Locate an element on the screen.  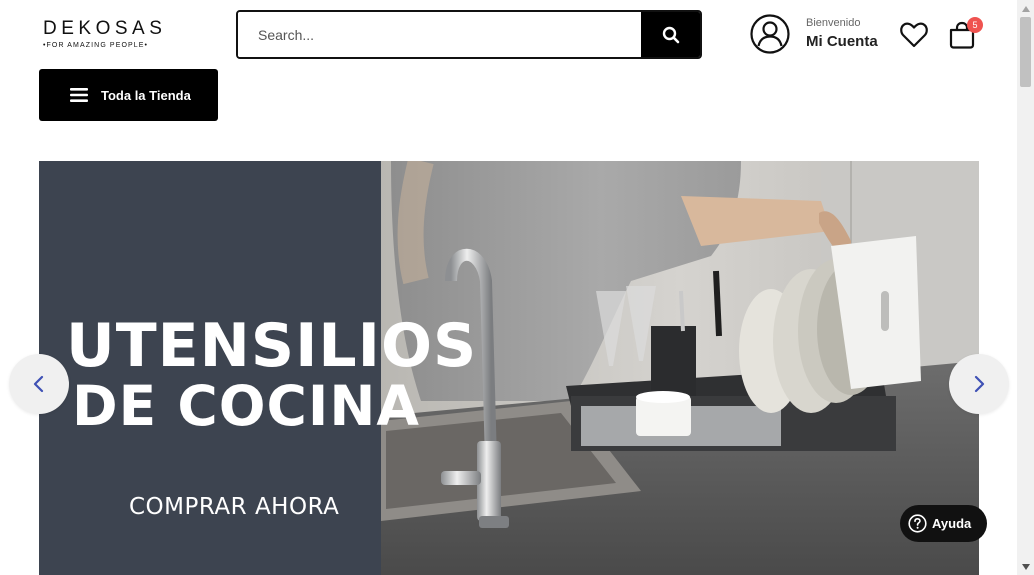
cart-count-badge: 5 is located at coordinates (975, 25).